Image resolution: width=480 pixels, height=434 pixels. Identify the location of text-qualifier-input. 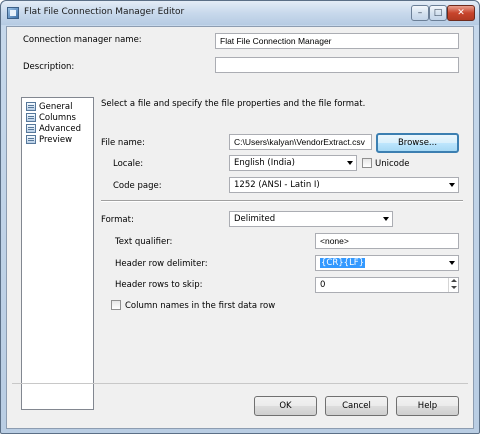
(387, 241).